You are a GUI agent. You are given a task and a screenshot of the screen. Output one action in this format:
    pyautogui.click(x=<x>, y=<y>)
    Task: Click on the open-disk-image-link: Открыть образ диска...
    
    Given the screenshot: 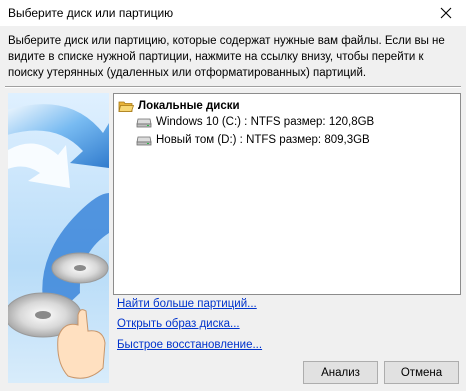 What is the action you would take?
    pyautogui.click(x=178, y=324)
    